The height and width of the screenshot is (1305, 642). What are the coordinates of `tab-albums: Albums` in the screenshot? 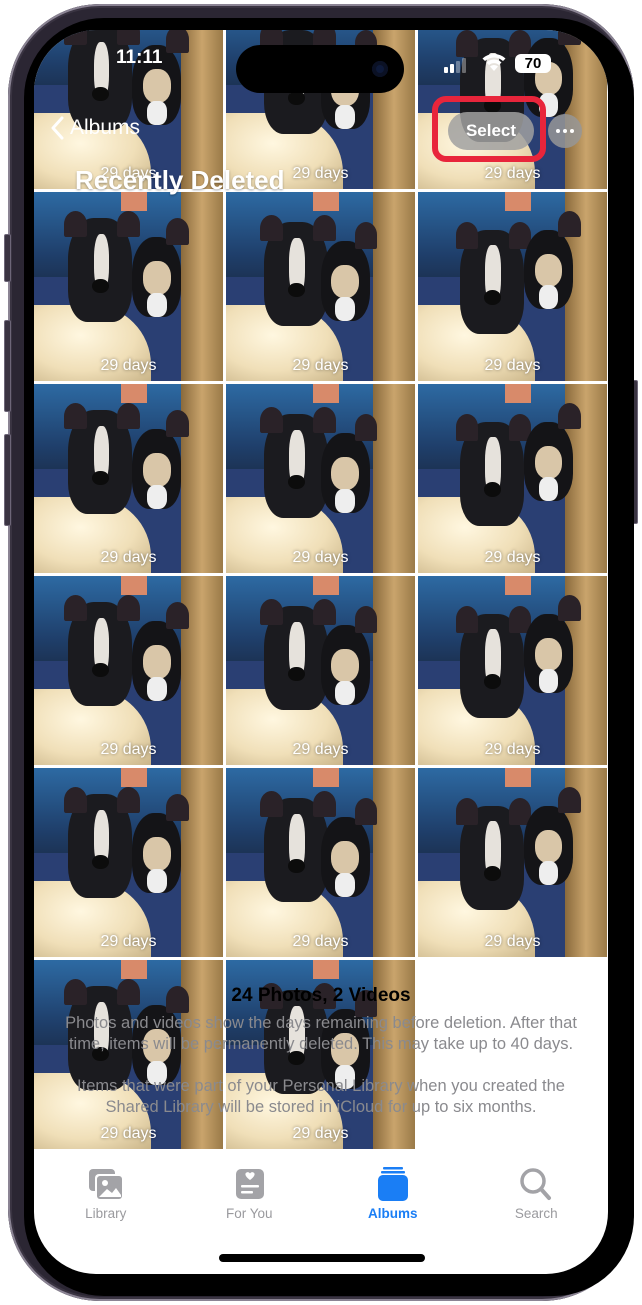 It's located at (393, 1196).